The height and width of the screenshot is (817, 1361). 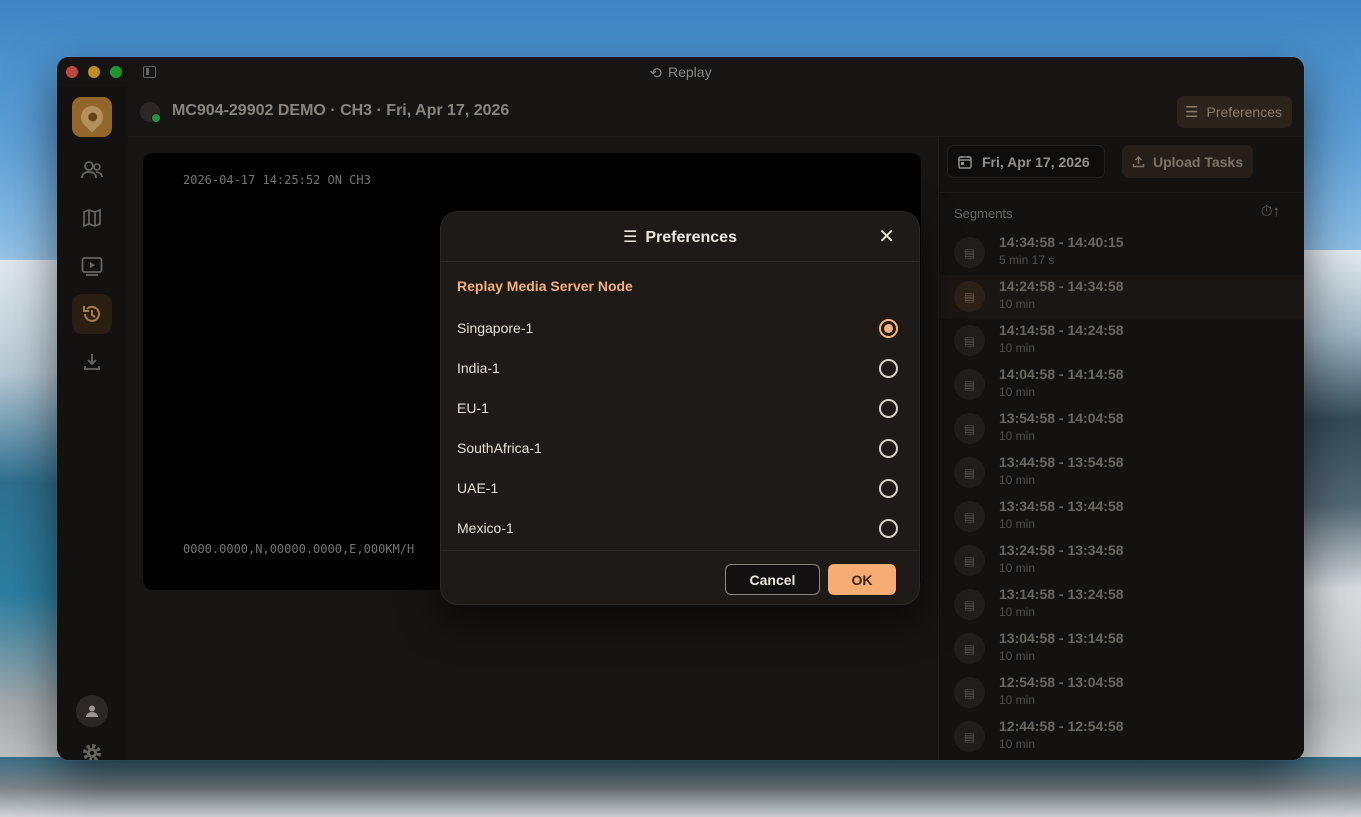 I want to click on dialog-header: ☰ Preferences ✕, so click(x=680, y=237).